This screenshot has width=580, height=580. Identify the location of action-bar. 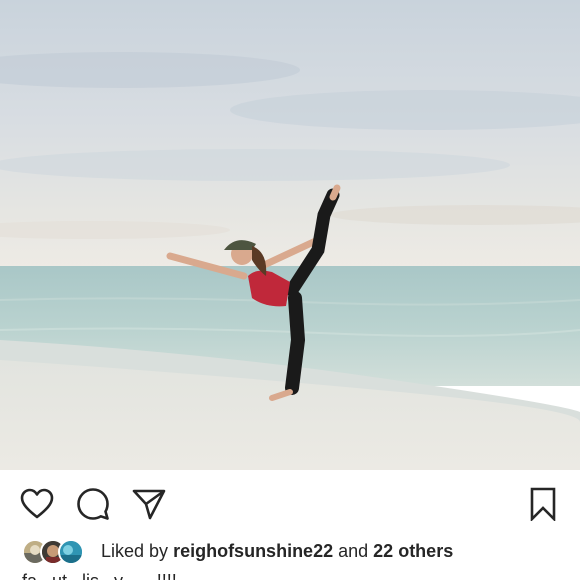
(290, 501).